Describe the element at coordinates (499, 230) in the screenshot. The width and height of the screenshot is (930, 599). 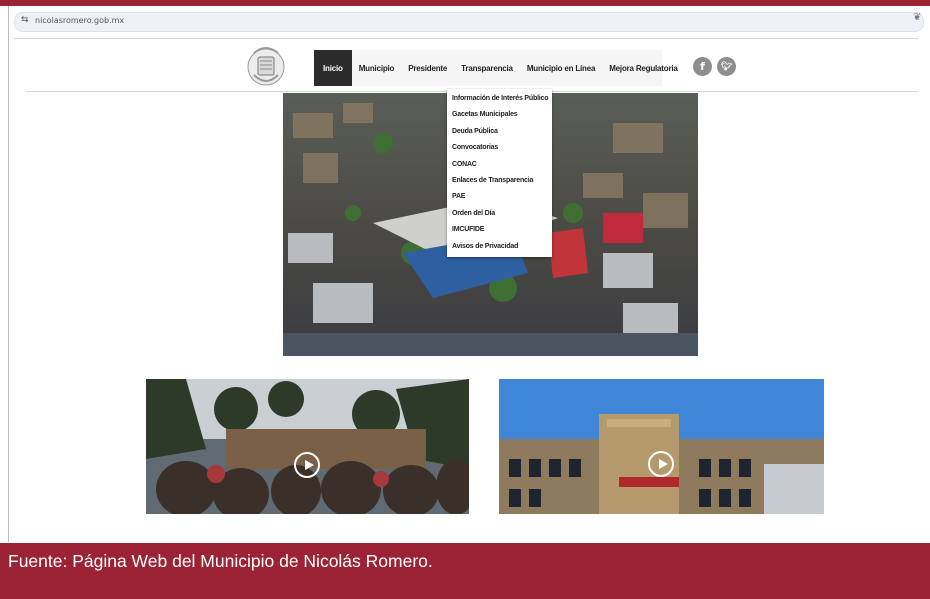
I see `menu-item-imcufide: IMCUFIDE` at that location.